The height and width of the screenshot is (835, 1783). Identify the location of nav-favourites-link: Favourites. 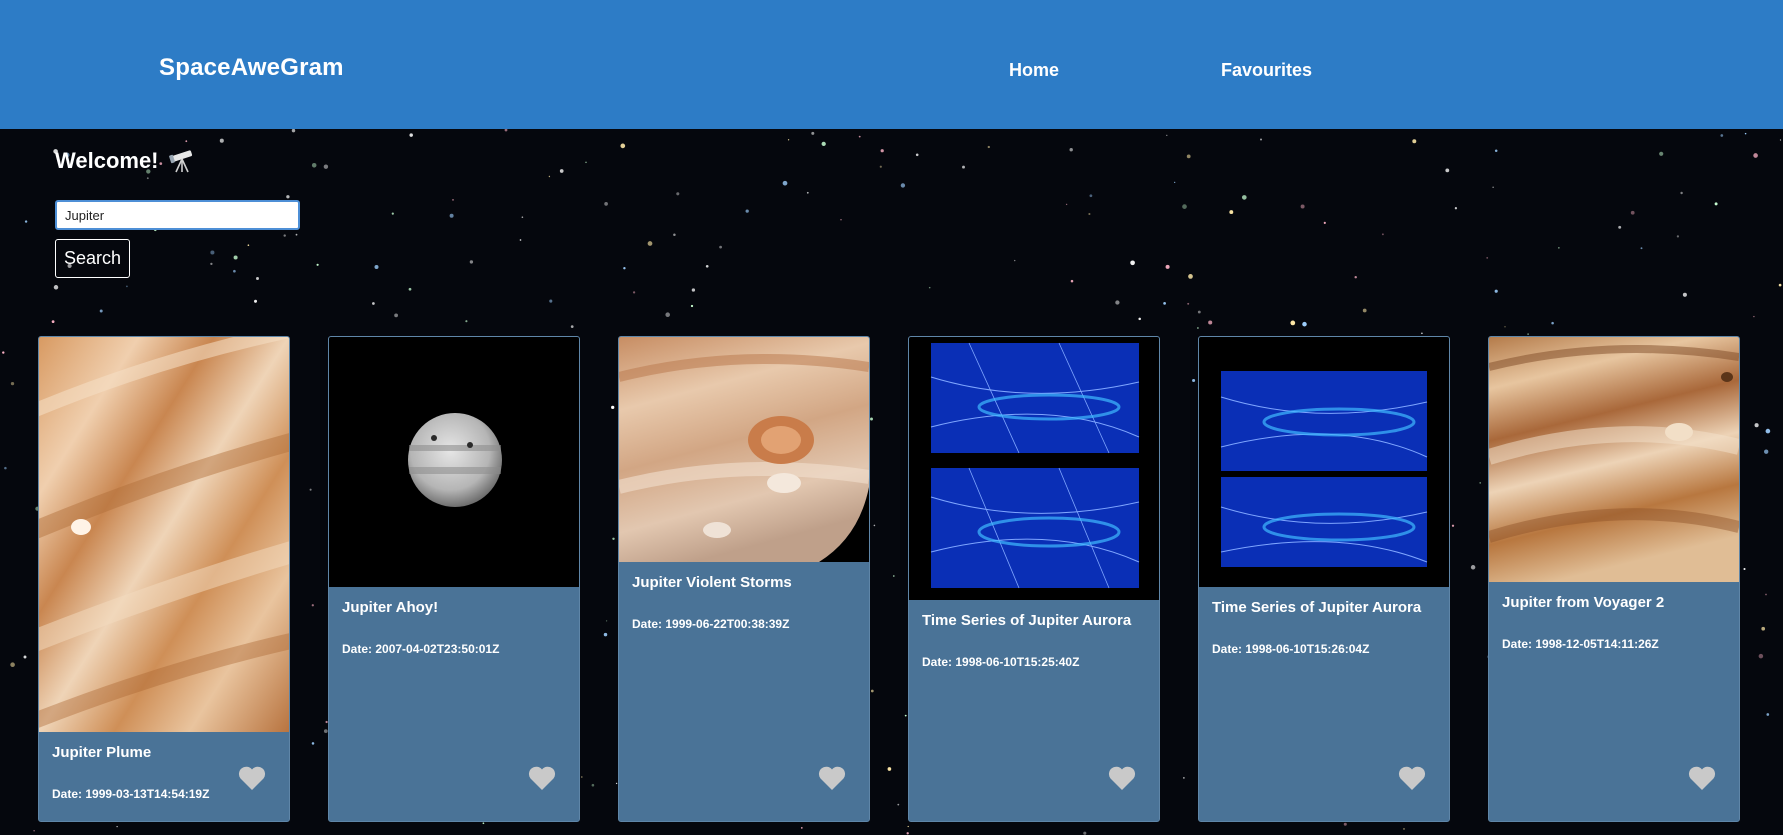
(1266, 70).